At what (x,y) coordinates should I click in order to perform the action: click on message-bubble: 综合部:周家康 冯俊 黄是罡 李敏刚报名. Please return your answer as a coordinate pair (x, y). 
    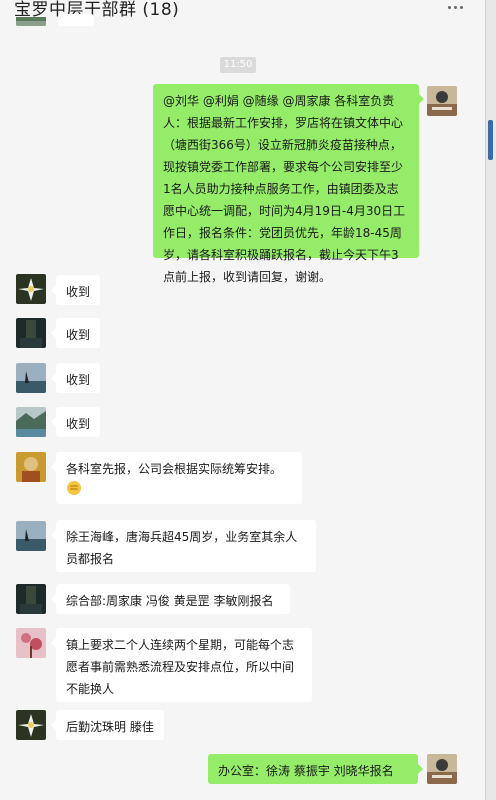
    Looking at the image, I should click on (170, 599).